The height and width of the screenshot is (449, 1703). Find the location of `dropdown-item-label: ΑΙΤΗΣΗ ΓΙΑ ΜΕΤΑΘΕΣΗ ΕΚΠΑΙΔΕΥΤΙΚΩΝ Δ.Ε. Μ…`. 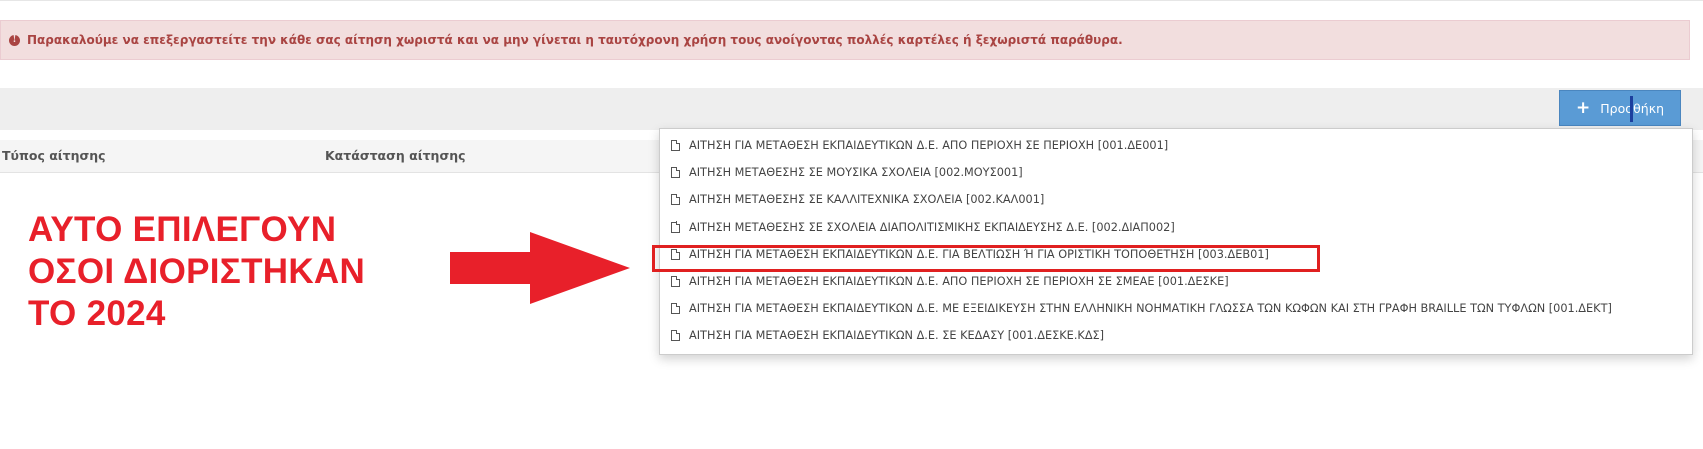

dropdown-item-label: ΑΙΤΗΣΗ ΓΙΑ ΜΕΤΑΘΕΣΗ ΕΚΠΑΙΔΕΥΤΙΚΩΝ Δ.Ε. Μ… is located at coordinates (1150, 309).